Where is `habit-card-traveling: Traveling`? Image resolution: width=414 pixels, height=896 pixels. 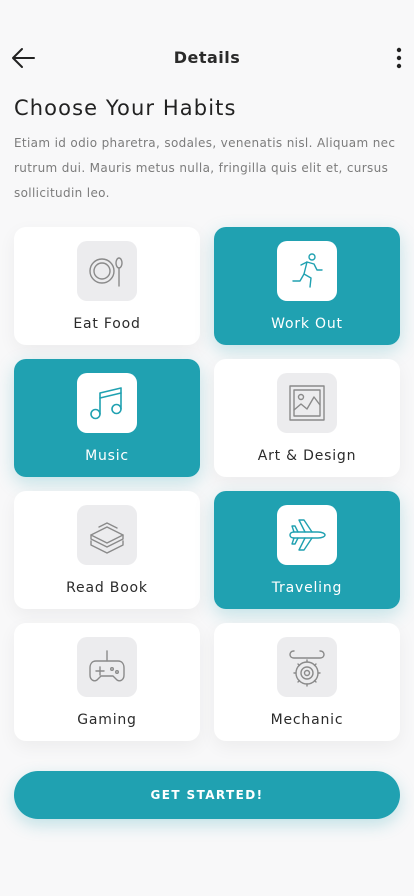
habit-card-traveling: Traveling is located at coordinates (307, 550).